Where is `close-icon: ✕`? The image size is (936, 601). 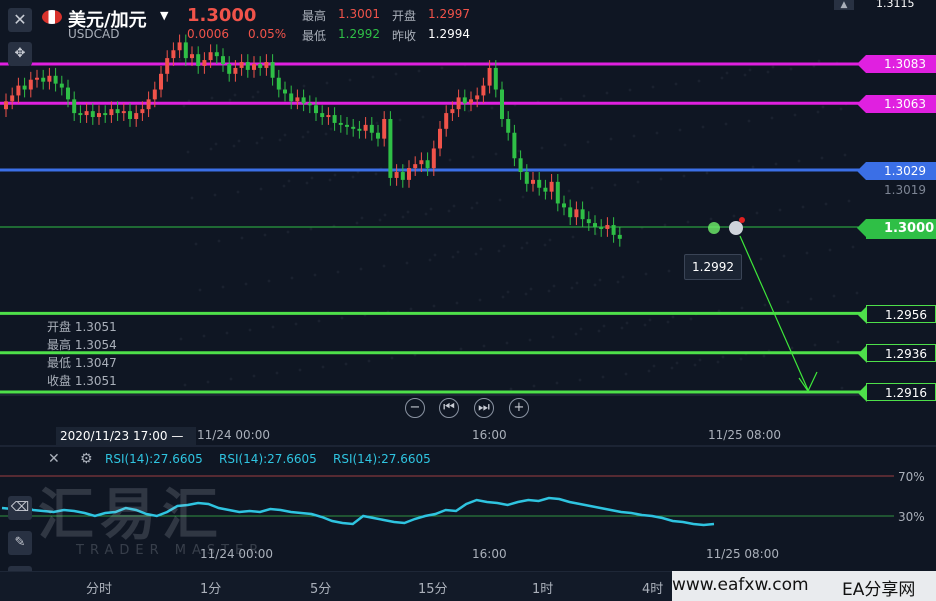
close-icon: ✕ is located at coordinates (20, 20).